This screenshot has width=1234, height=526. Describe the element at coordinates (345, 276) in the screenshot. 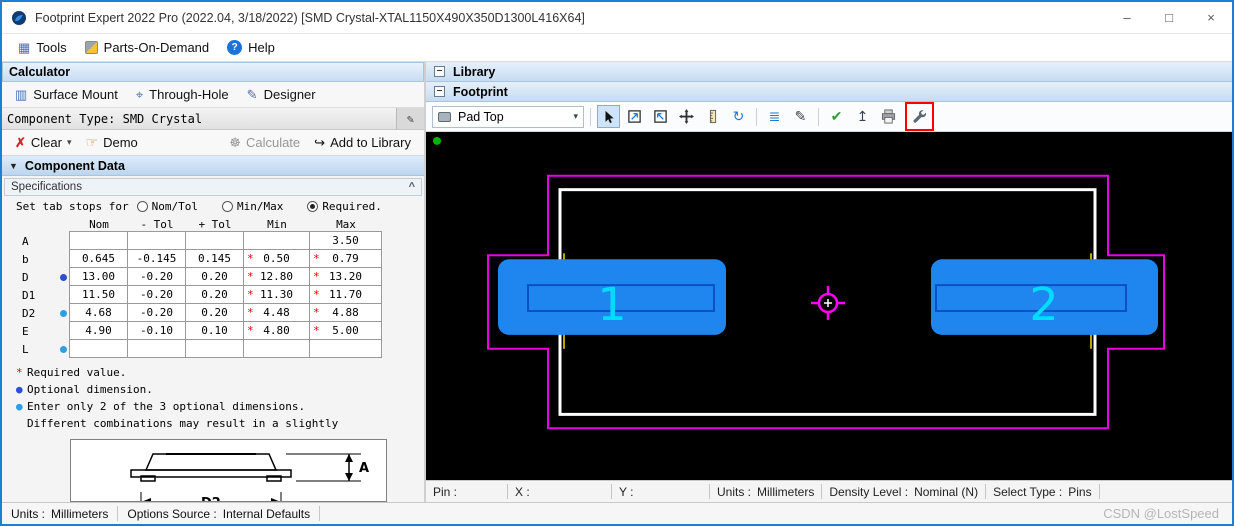

I see `cell-max-D: * 13.20` at that location.